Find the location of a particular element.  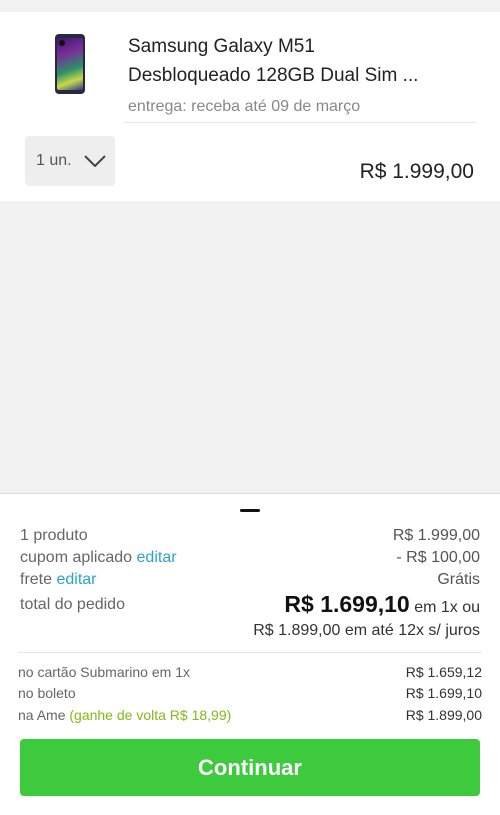

payment-boleto-value: R$ 1.699,10 is located at coordinates (443, 693).